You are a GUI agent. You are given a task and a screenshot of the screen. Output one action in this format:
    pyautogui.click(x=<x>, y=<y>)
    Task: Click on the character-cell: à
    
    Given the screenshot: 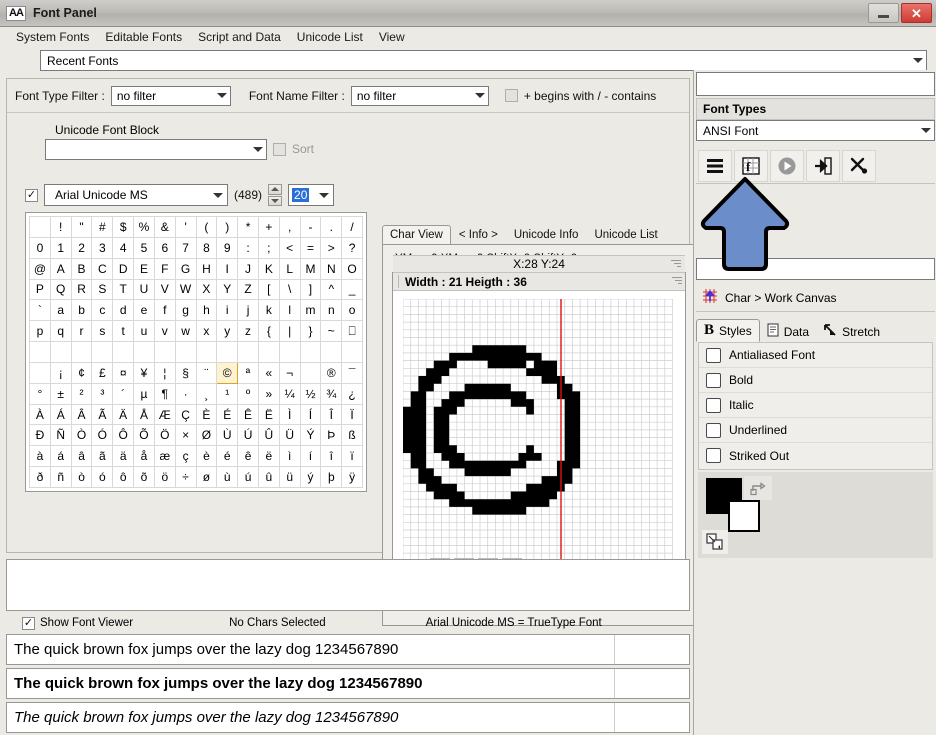 What is the action you would take?
    pyautogui.click(x=40, y=456)
    